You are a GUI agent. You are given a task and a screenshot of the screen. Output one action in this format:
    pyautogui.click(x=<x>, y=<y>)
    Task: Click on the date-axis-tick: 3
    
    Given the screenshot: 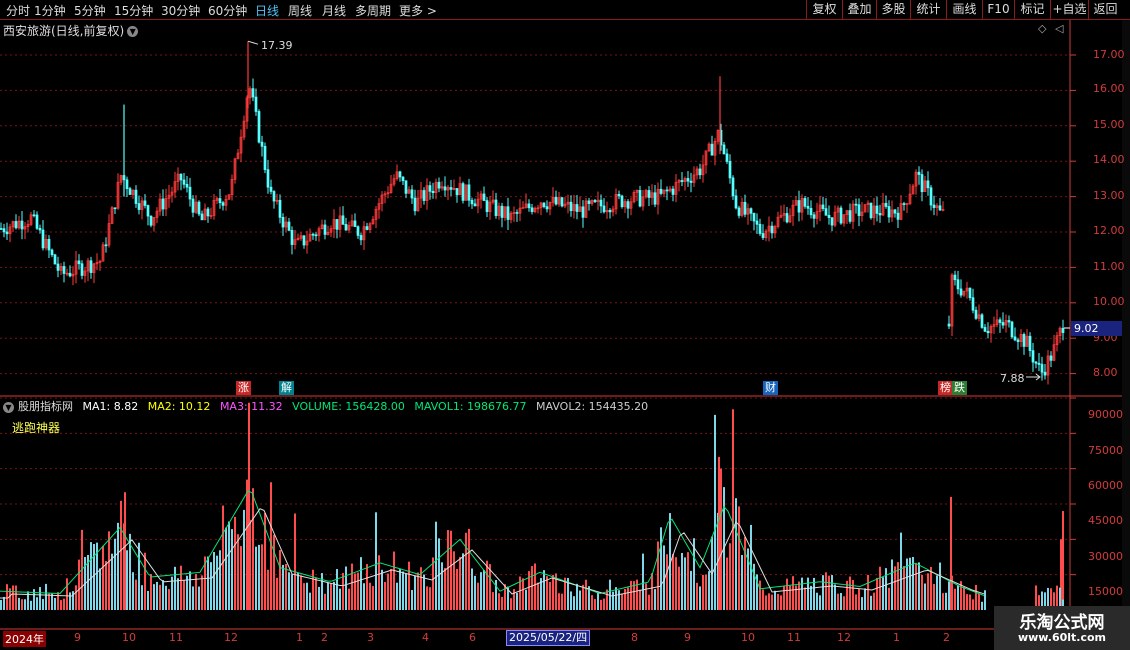 What is the action you would take?
    pyautogui.click(x=370, y=637)
    